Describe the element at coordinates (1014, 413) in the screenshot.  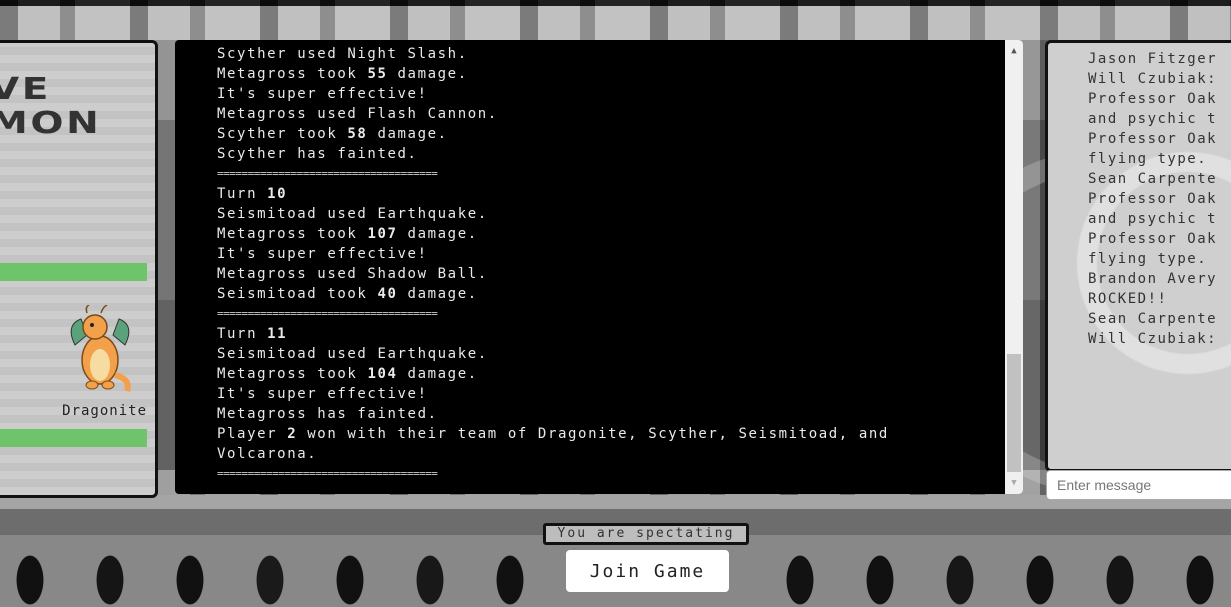
I see `scroll-thumb` at that location.